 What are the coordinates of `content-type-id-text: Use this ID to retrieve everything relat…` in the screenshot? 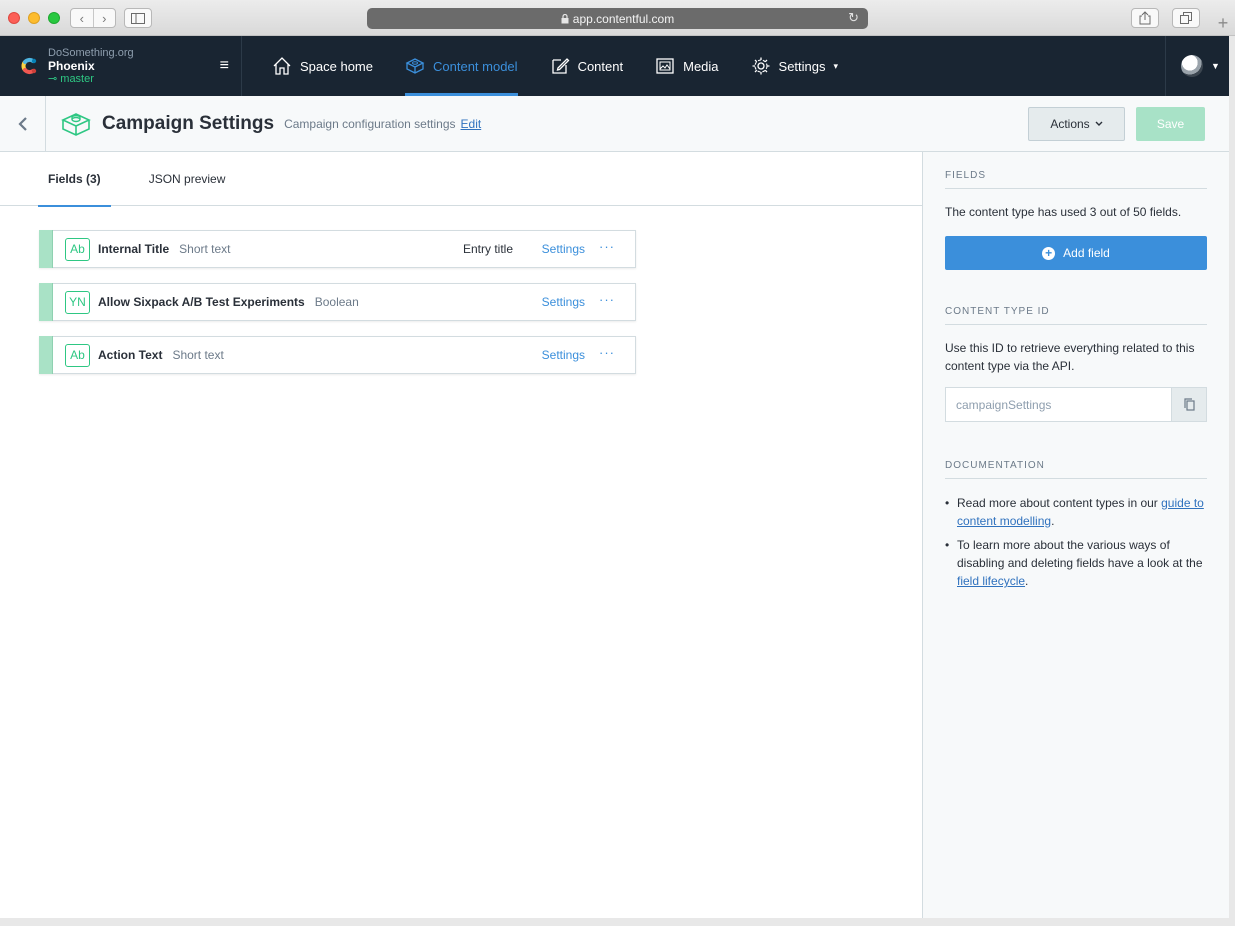 It's located at (1070, 357).